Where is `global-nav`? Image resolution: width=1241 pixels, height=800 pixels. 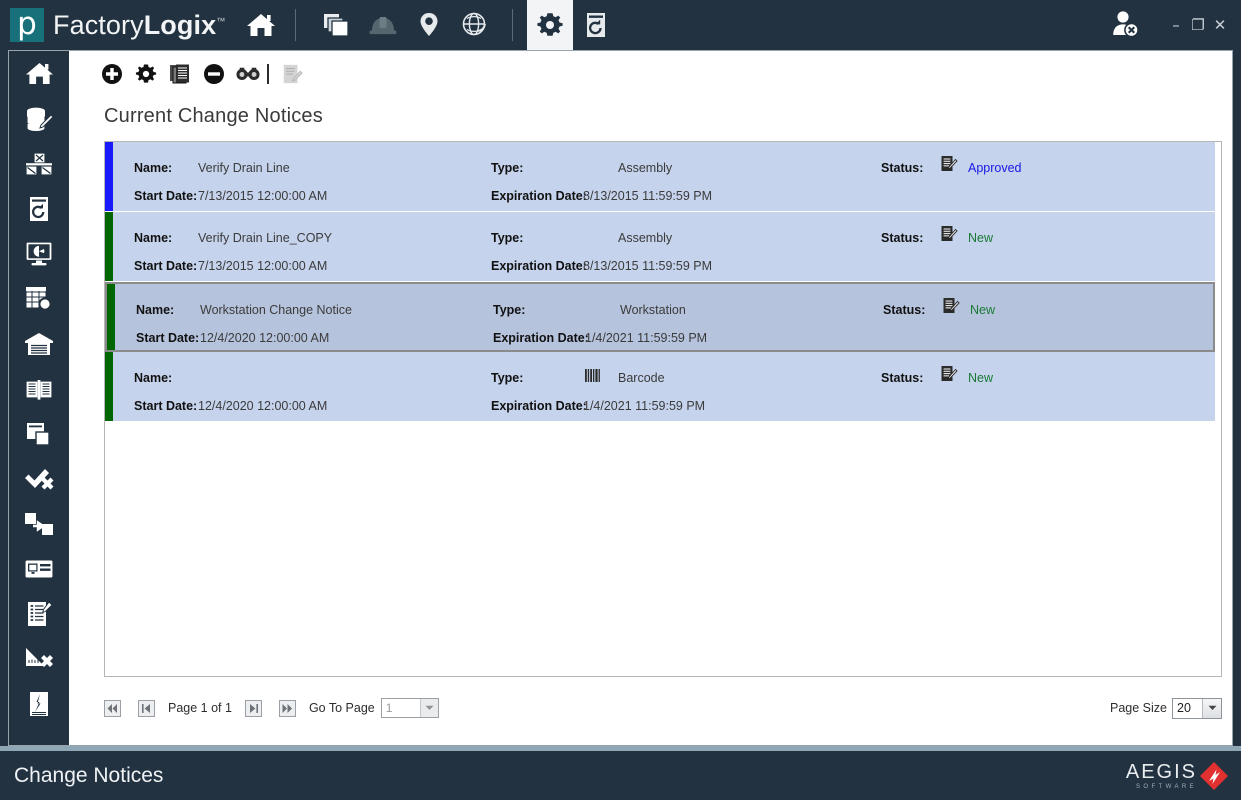 global-nav is located at coordinates (466, 25).